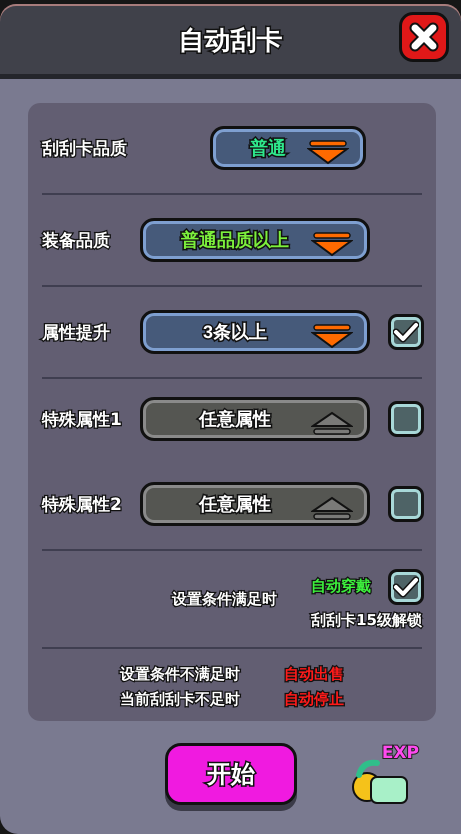 The image size is (461, 834). Describe the element at coordinates (288, 148) in the screenshot. I see `dropdown: 普通` at that location.